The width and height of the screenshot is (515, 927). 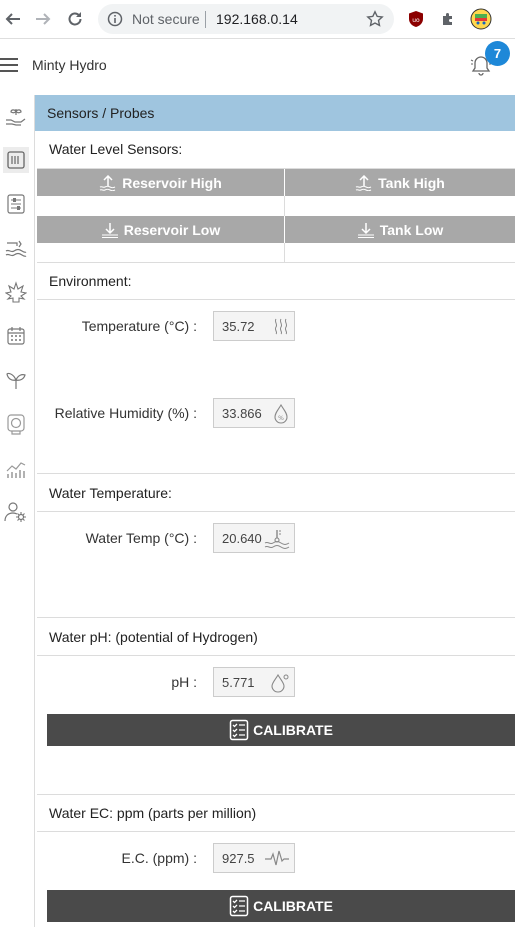 I want to click on water-thermometer-icon, so click(x=277, y=539).